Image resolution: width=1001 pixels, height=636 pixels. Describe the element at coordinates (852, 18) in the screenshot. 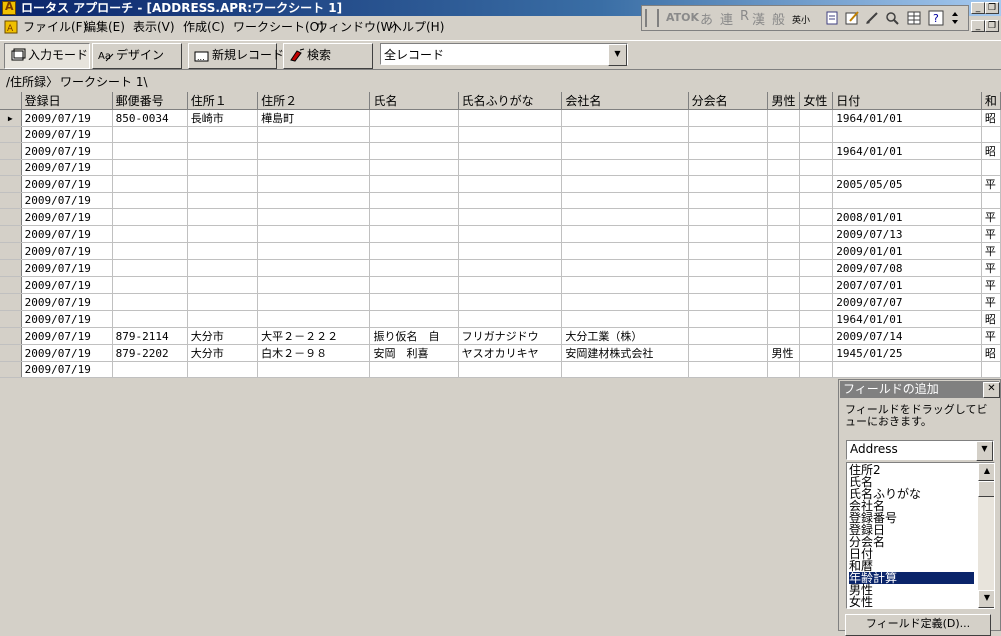

I see `ime-memo-icon` at that location.